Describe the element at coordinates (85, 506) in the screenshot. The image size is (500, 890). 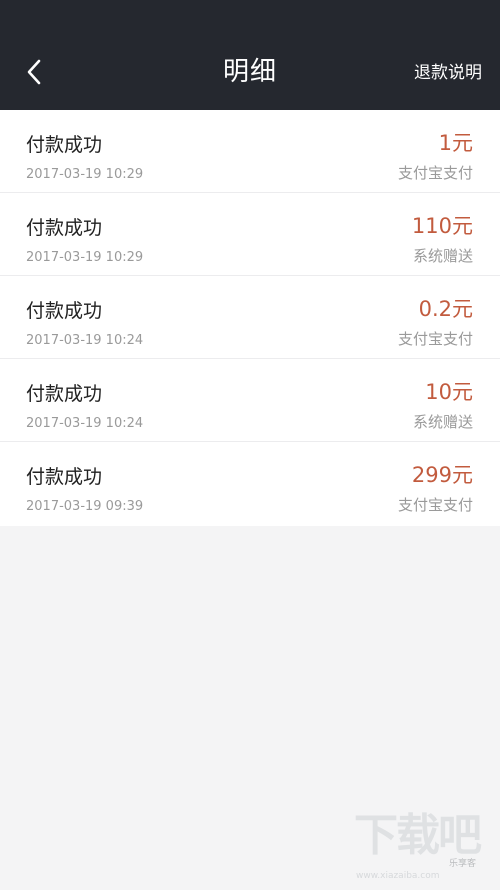
I see `transaction-time: 2017-03-19 09:39` at that location.